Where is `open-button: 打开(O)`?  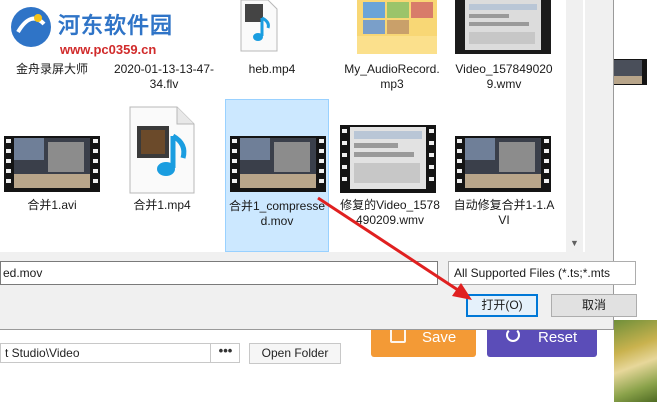 open-button: 打开(O) is located at coordinates (502, 305).